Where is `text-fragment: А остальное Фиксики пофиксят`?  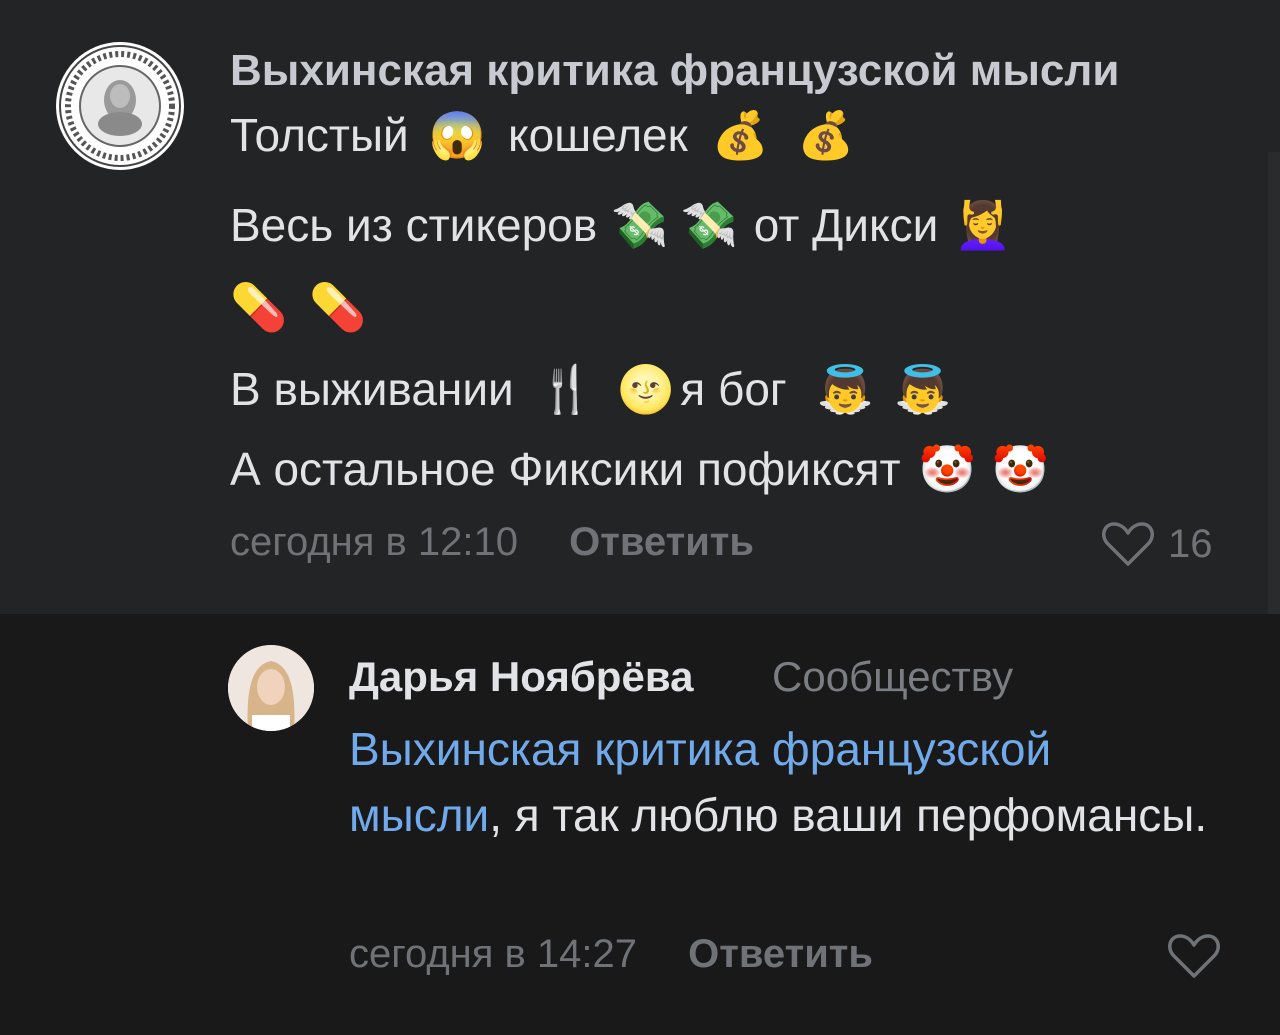
text-fragment: А остальное Фиксики пофиксят is located at coordinates (565, 469).